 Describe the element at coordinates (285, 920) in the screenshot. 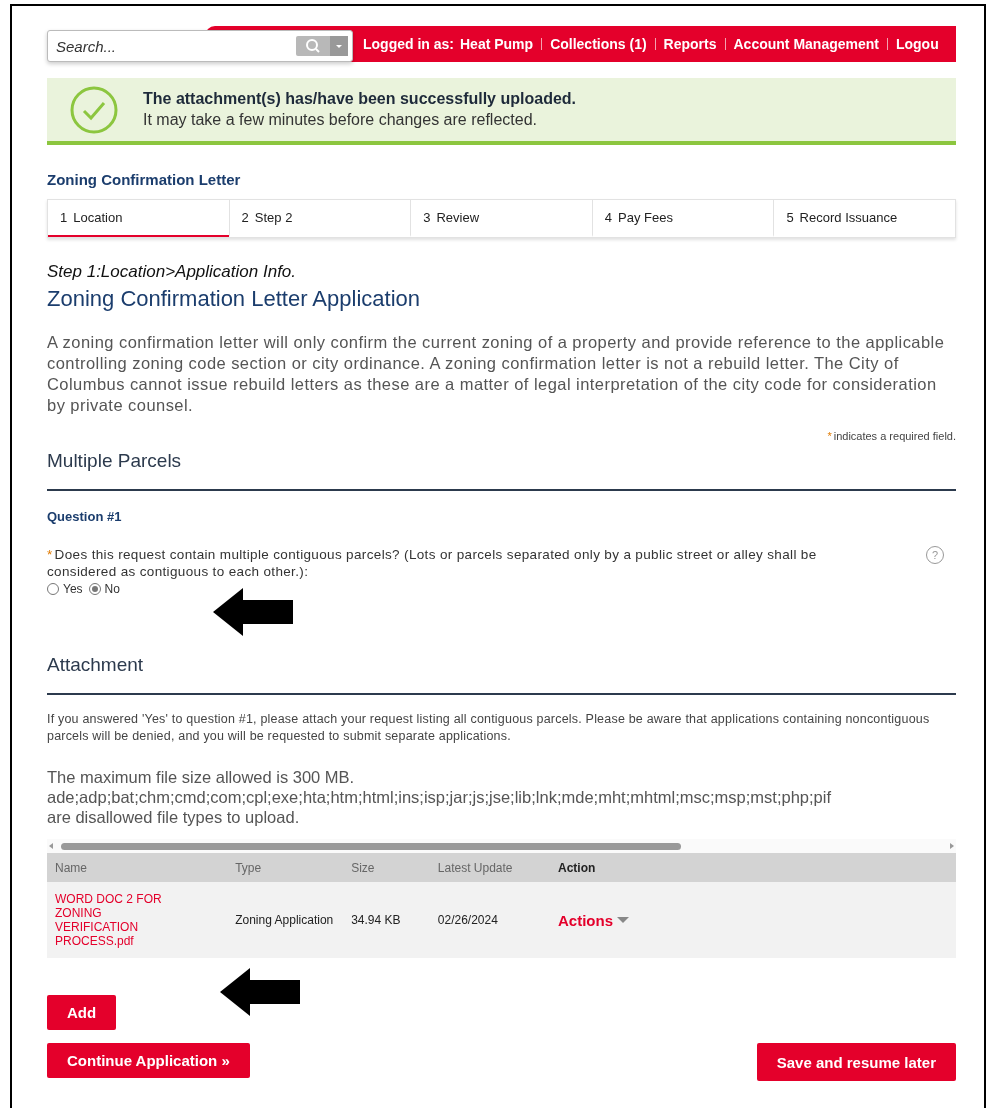

I see `table-cell: Zoning Application` at that location.